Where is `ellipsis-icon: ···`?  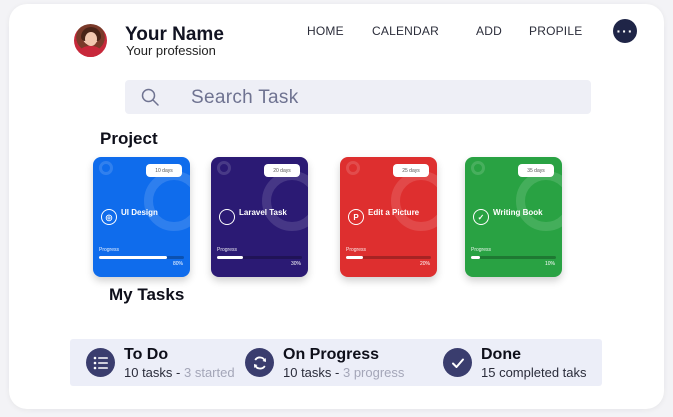 ellipsis-icon: ··· is located at coordinates (625, 31).